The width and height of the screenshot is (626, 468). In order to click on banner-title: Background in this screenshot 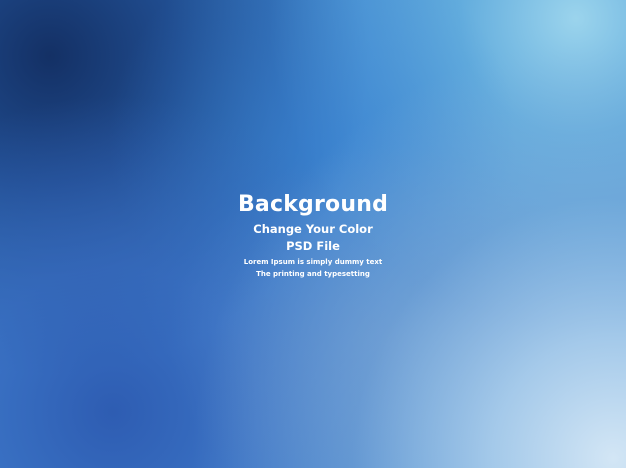, I will do `click(313, 204)`.